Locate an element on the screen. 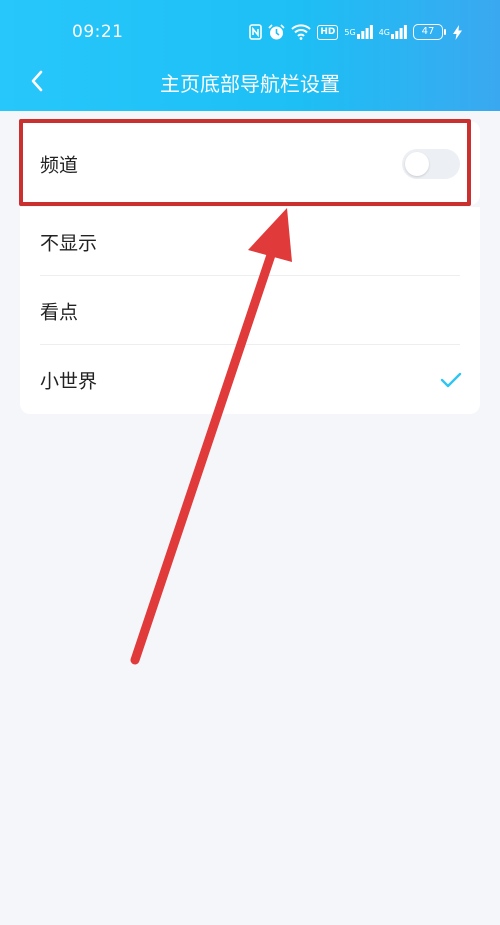 The width and height of the screenshot is (500, 925). battery-icon: 47 is located at coordinates (429, 32).